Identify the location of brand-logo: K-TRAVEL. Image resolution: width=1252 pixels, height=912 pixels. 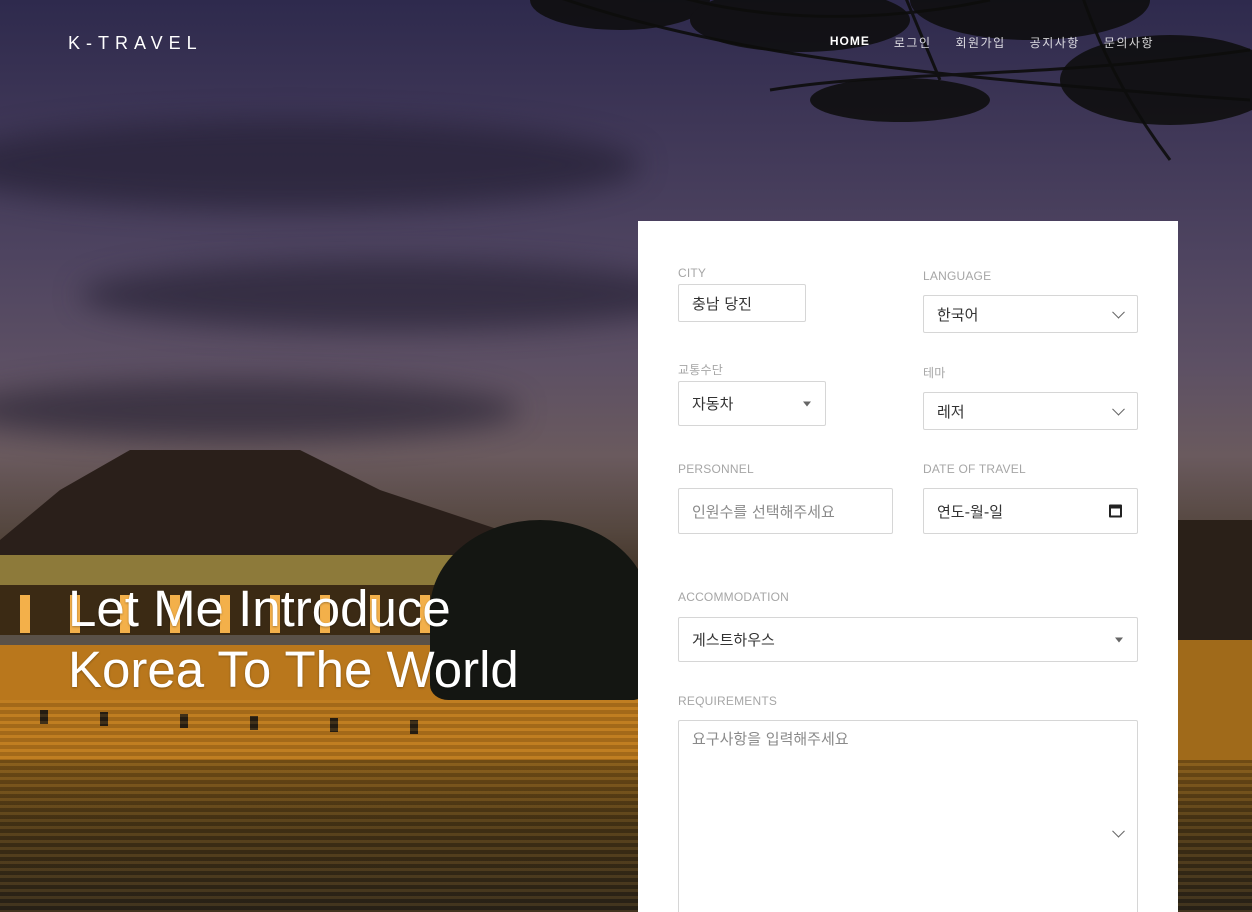
(135, 43).